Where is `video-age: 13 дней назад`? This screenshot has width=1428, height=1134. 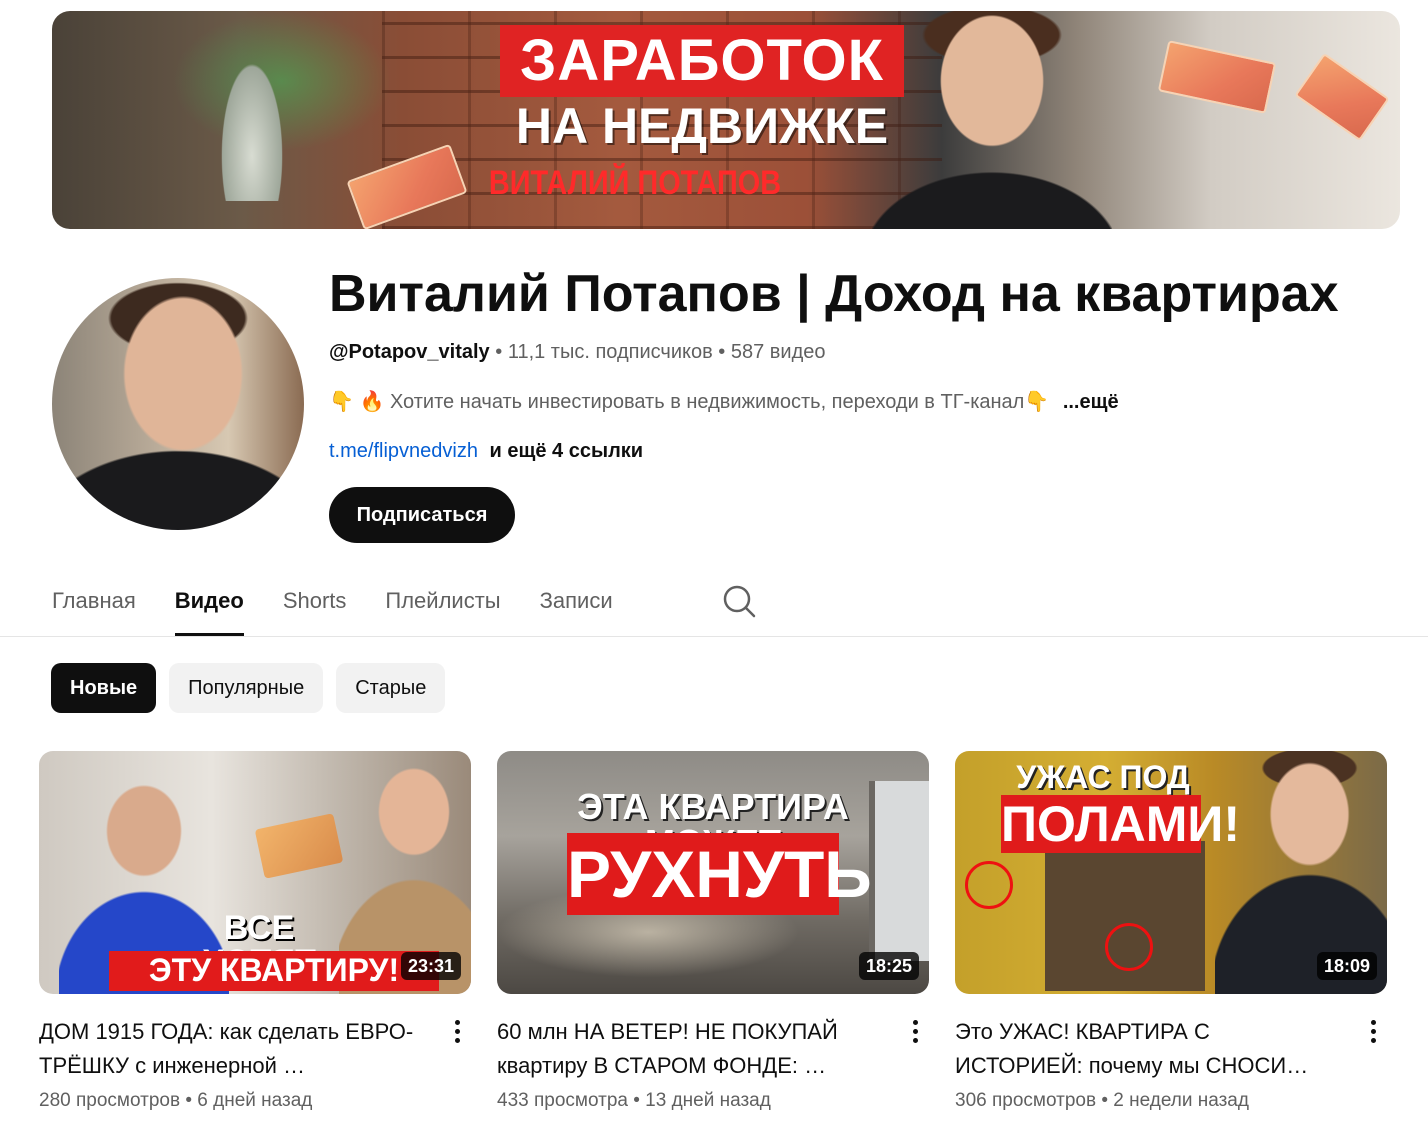 video-age: 13 дней назад is located at coordinates (708, 1100).